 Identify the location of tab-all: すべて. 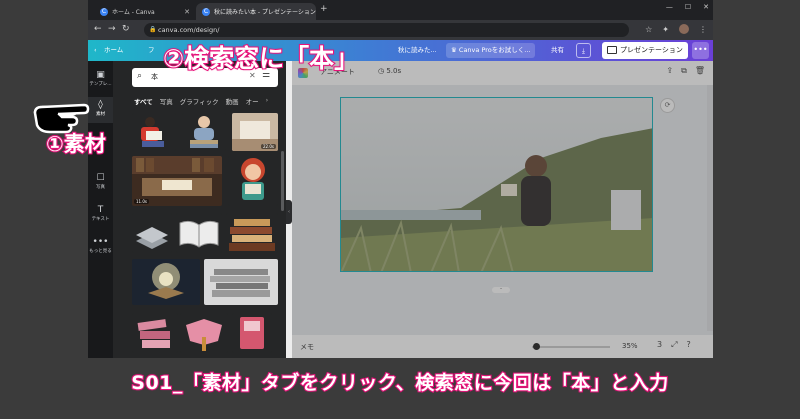
(143, 102).